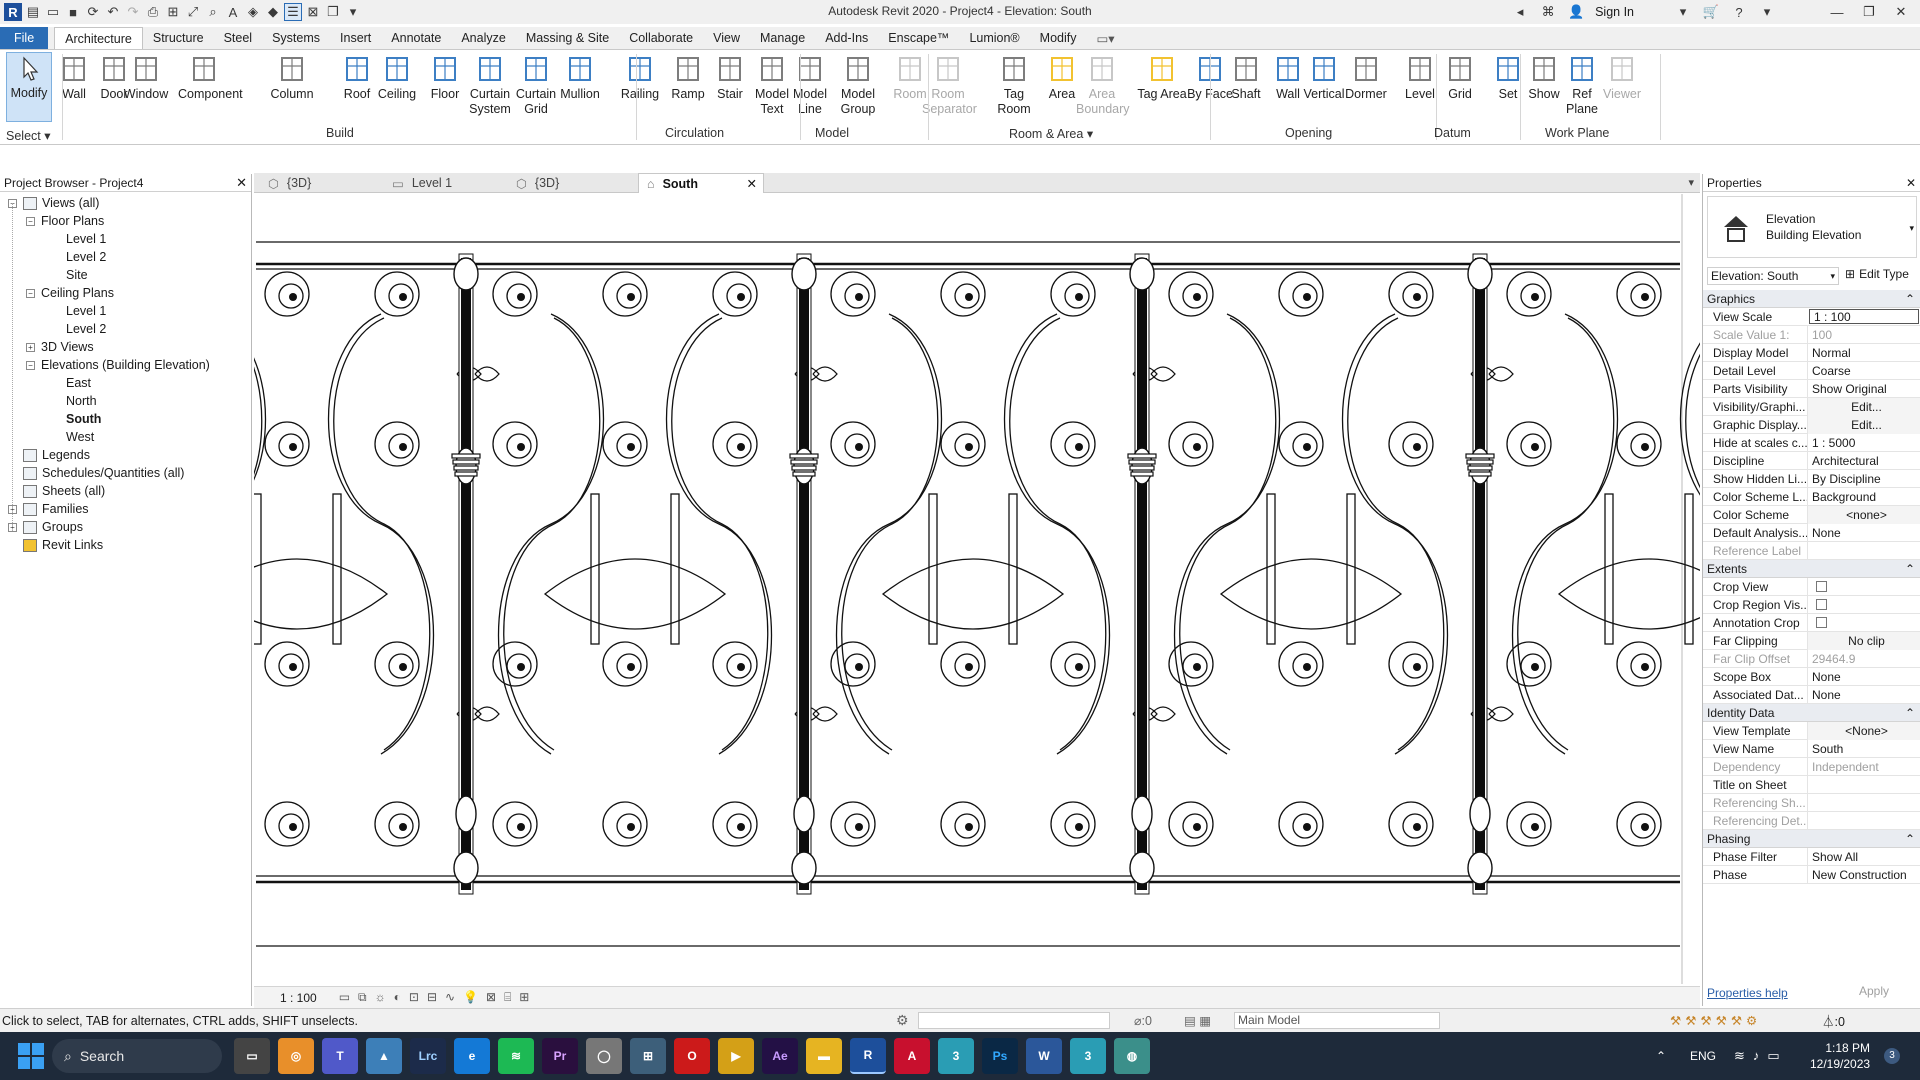 Image resolution: width=1920 pixels, height=1080 pixels. What do you see at coordinates (252, 1056) in the screenshot?
I see `task-view-icon: ▭` at bounding box center [252, 1056].